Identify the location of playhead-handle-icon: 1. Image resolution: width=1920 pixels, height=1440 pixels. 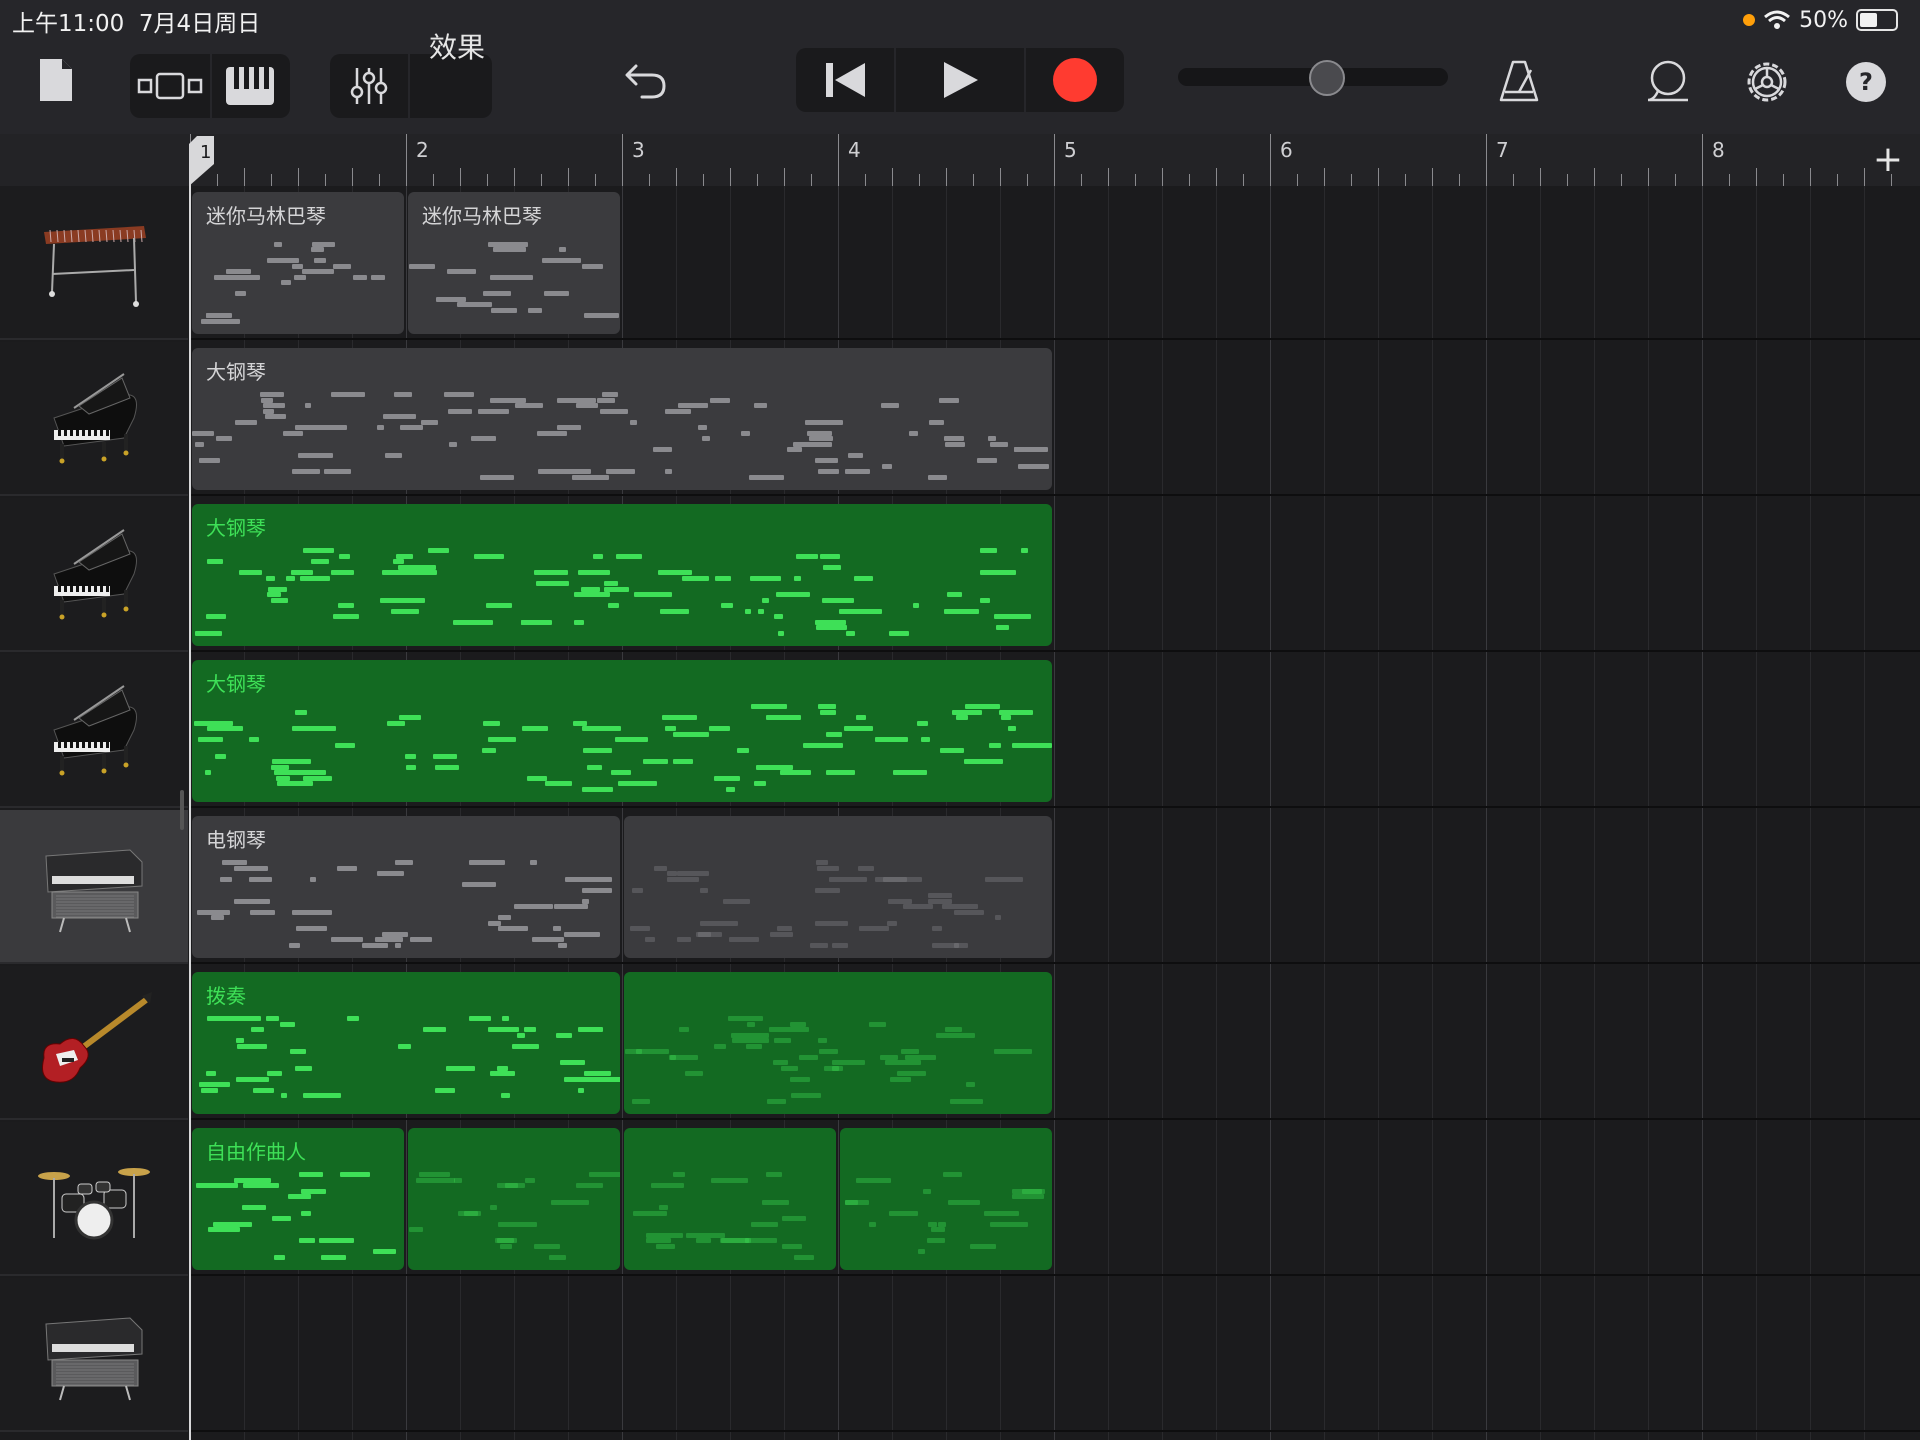
(202, 160).